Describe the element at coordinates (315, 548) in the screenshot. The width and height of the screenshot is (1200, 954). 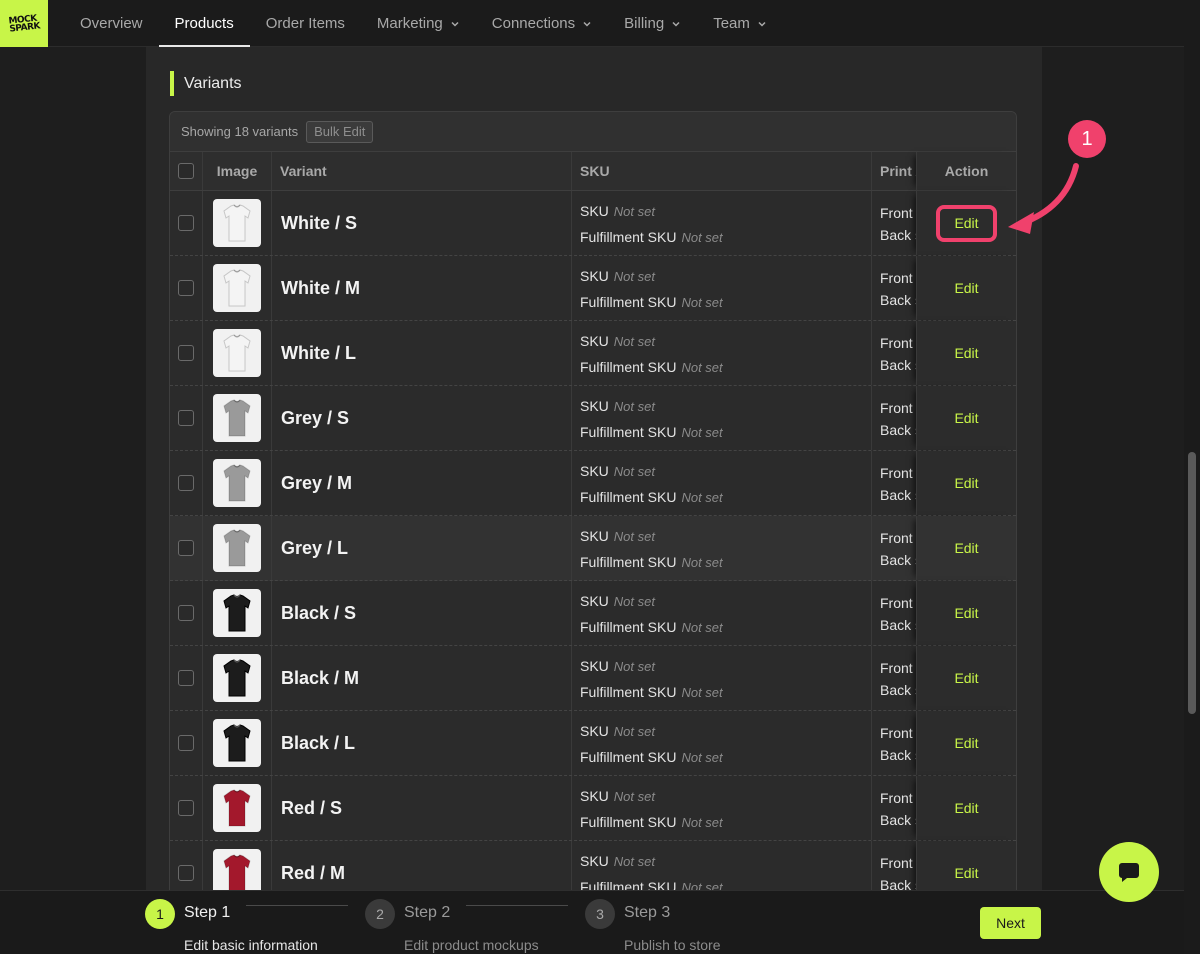
I see `variant-name: Grey / L` at that location.